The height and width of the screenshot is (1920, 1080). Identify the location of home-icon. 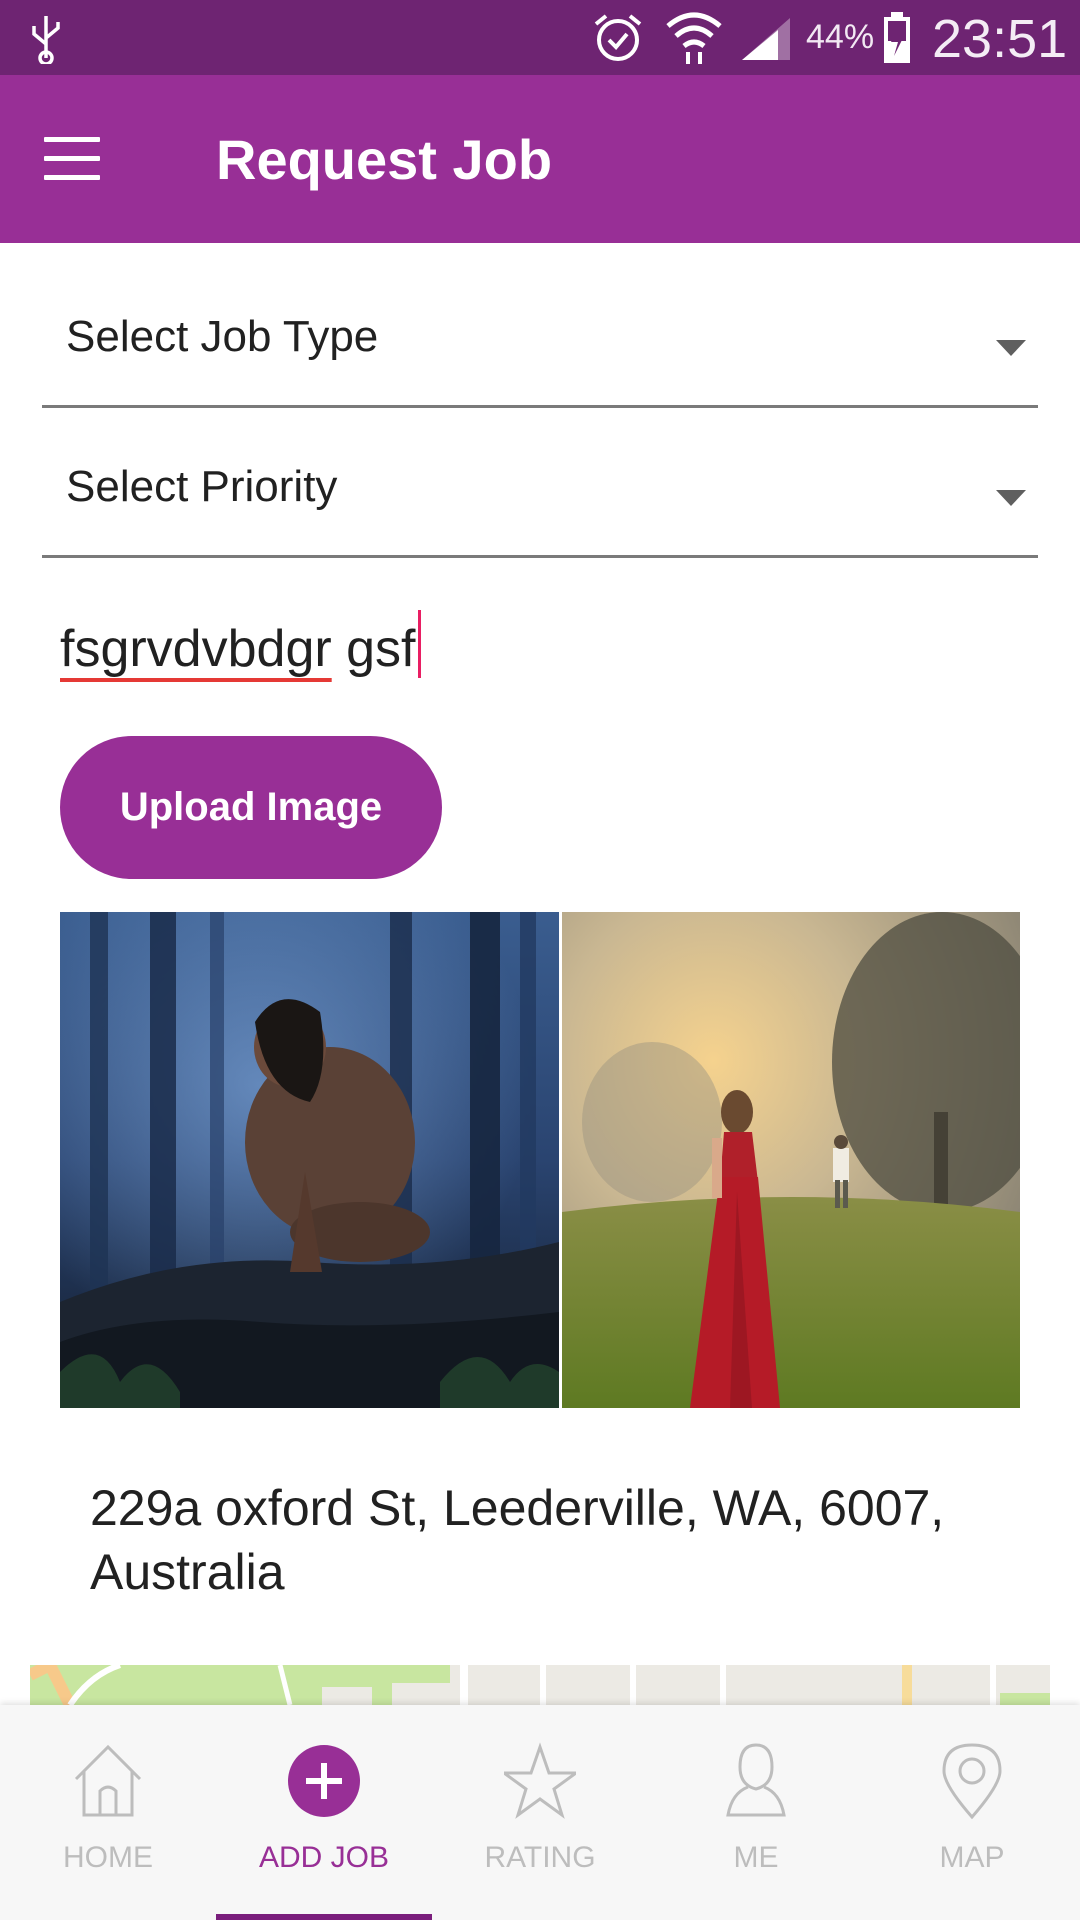
(108, 1780).